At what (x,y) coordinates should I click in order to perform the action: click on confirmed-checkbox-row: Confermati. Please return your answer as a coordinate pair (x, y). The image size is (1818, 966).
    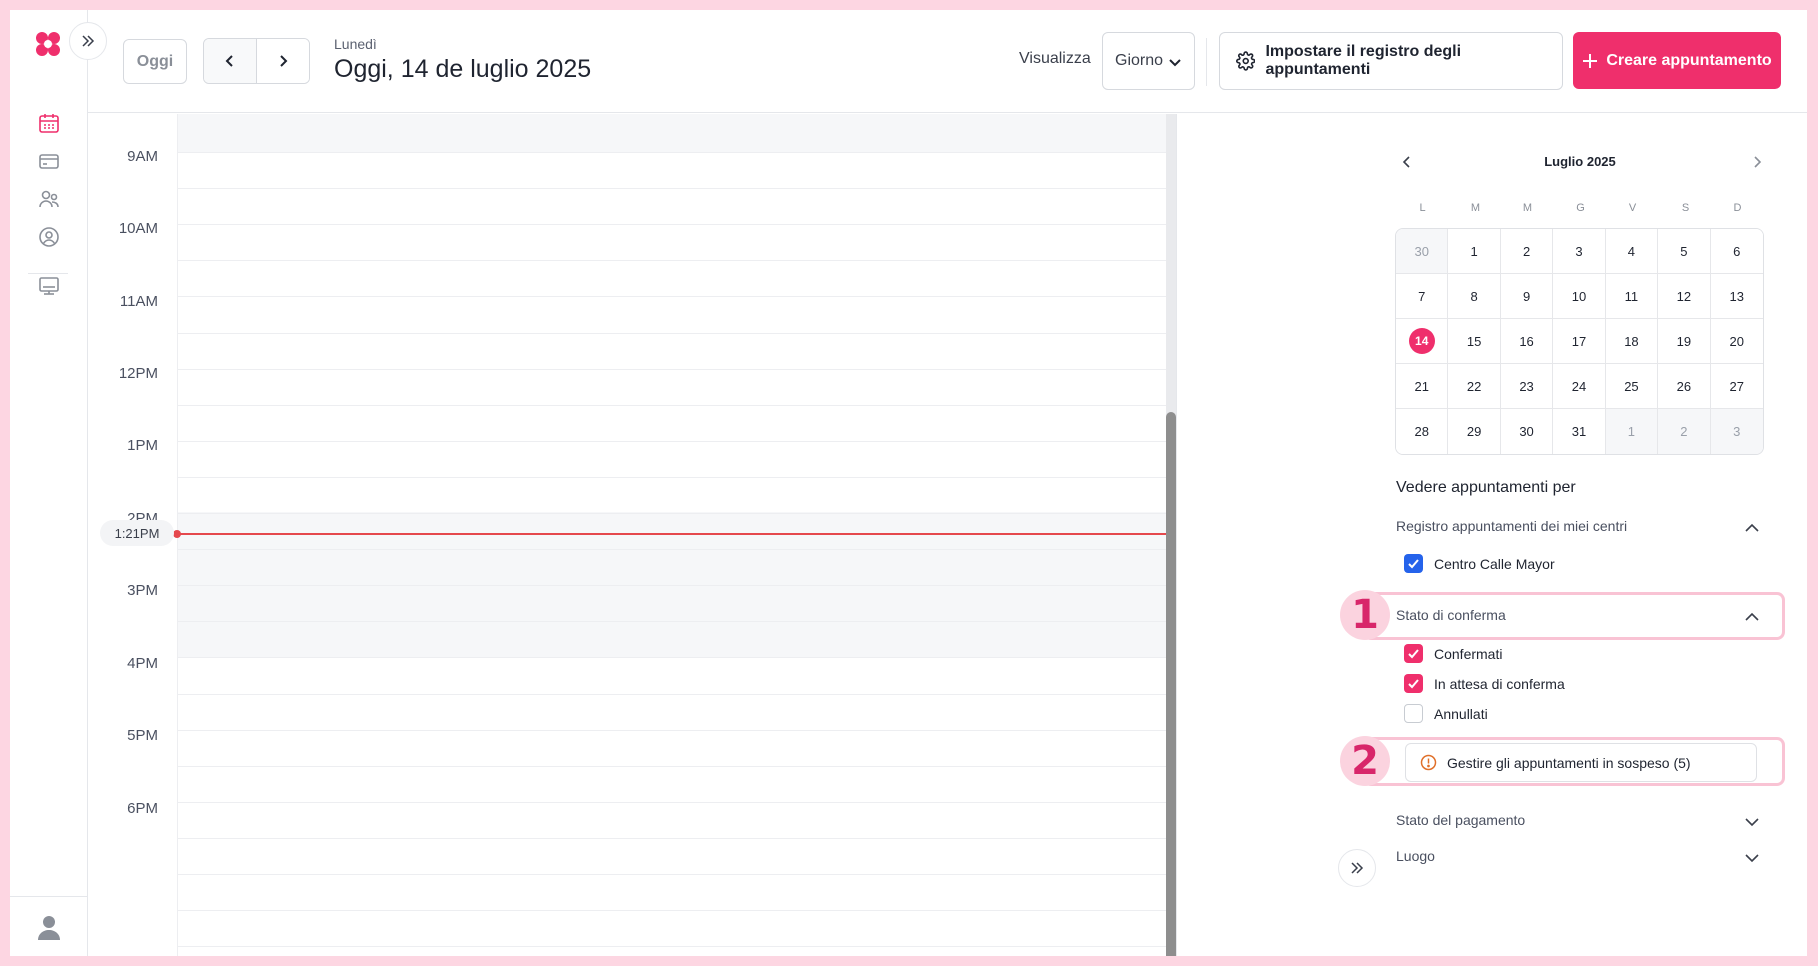
    Looking at the image, I should click on (1453, 653).